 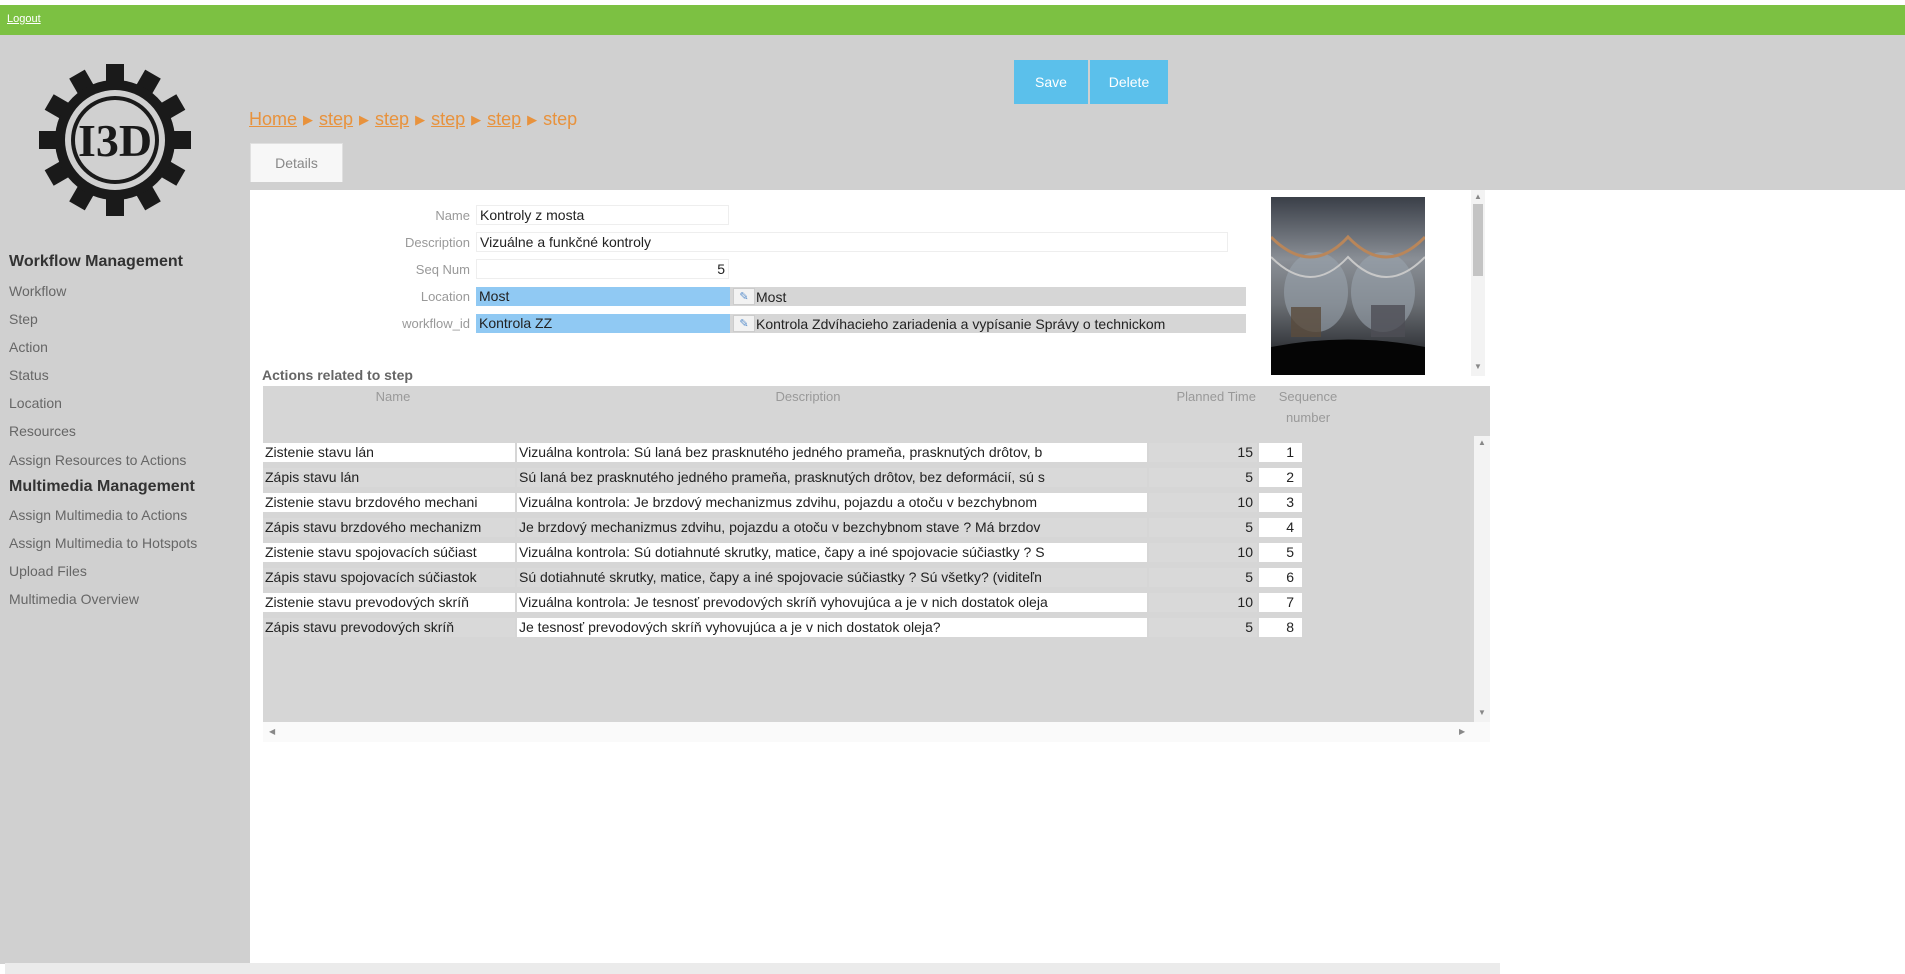 I want to click on i3d-logo: I3D, so click(x=115, y=140).